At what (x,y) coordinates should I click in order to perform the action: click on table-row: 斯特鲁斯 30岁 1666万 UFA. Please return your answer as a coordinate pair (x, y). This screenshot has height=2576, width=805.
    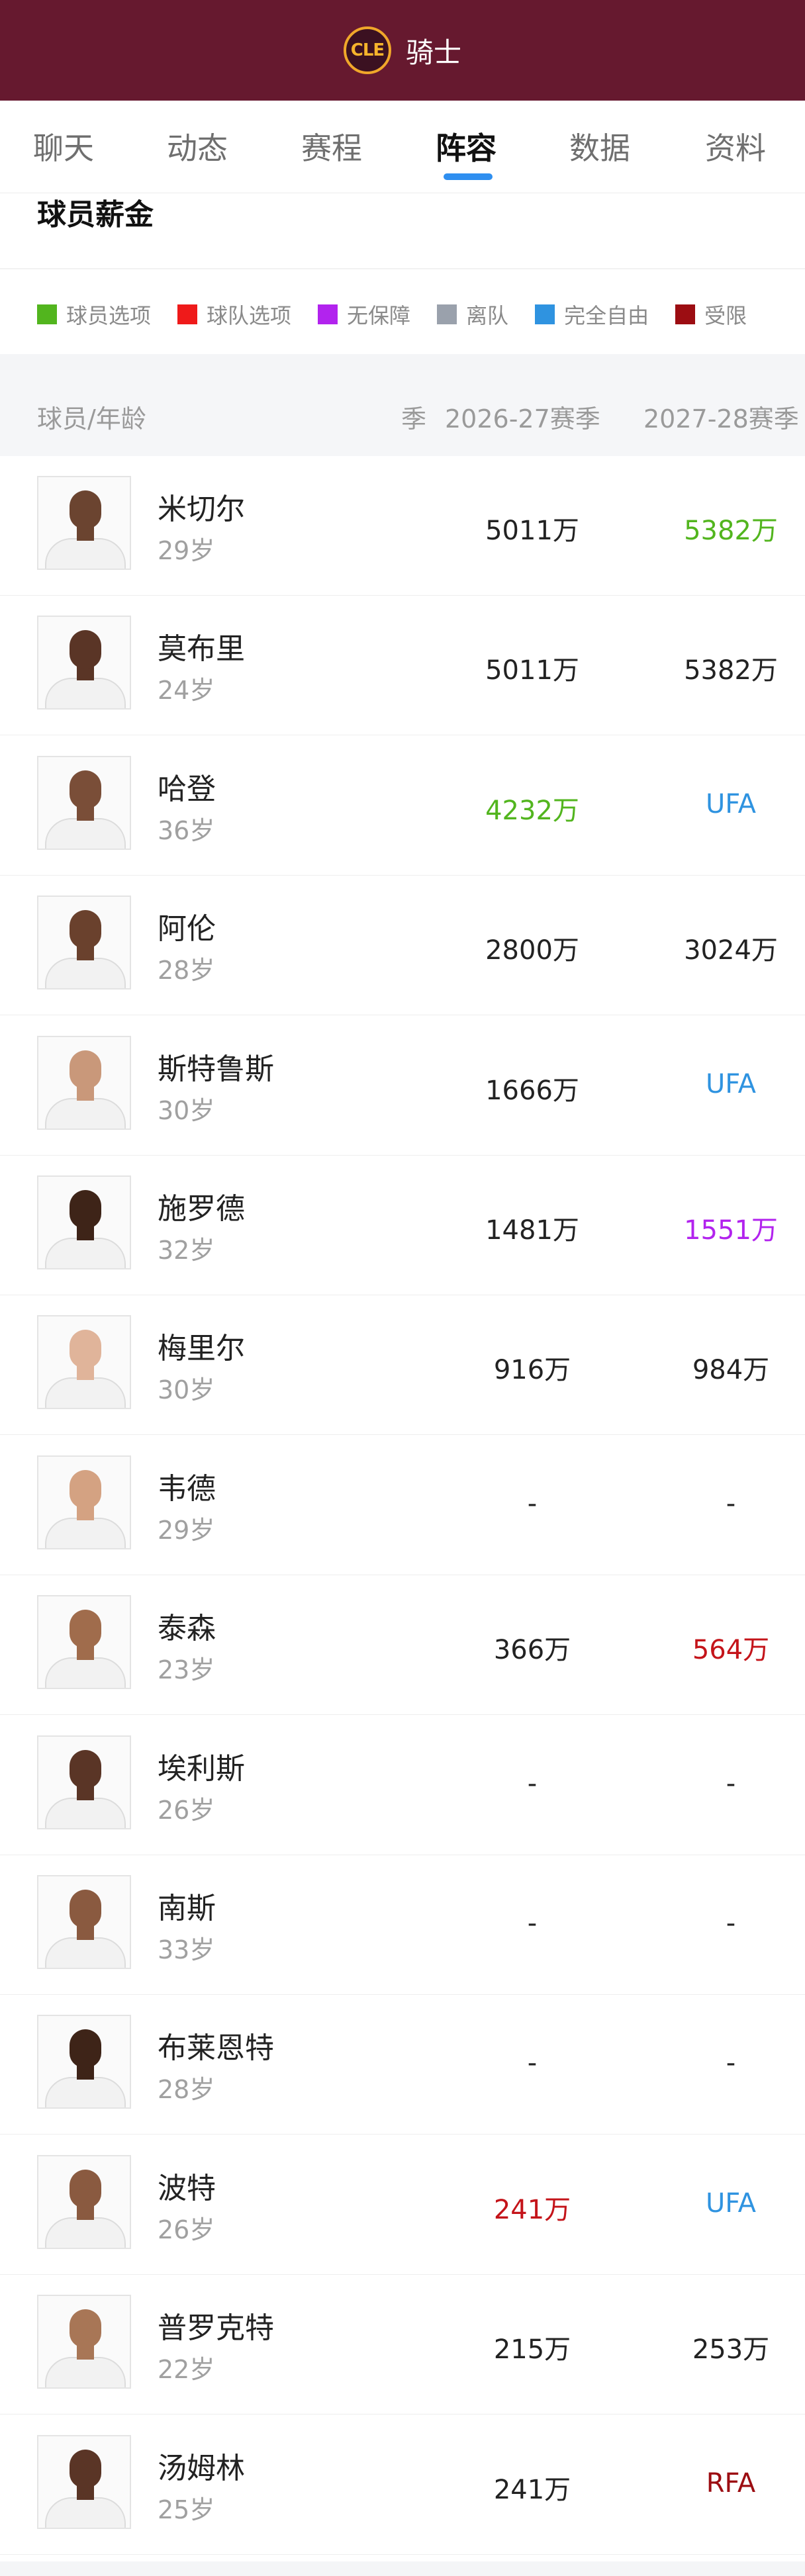
    Looking at the image, I should click on (403, 1085).